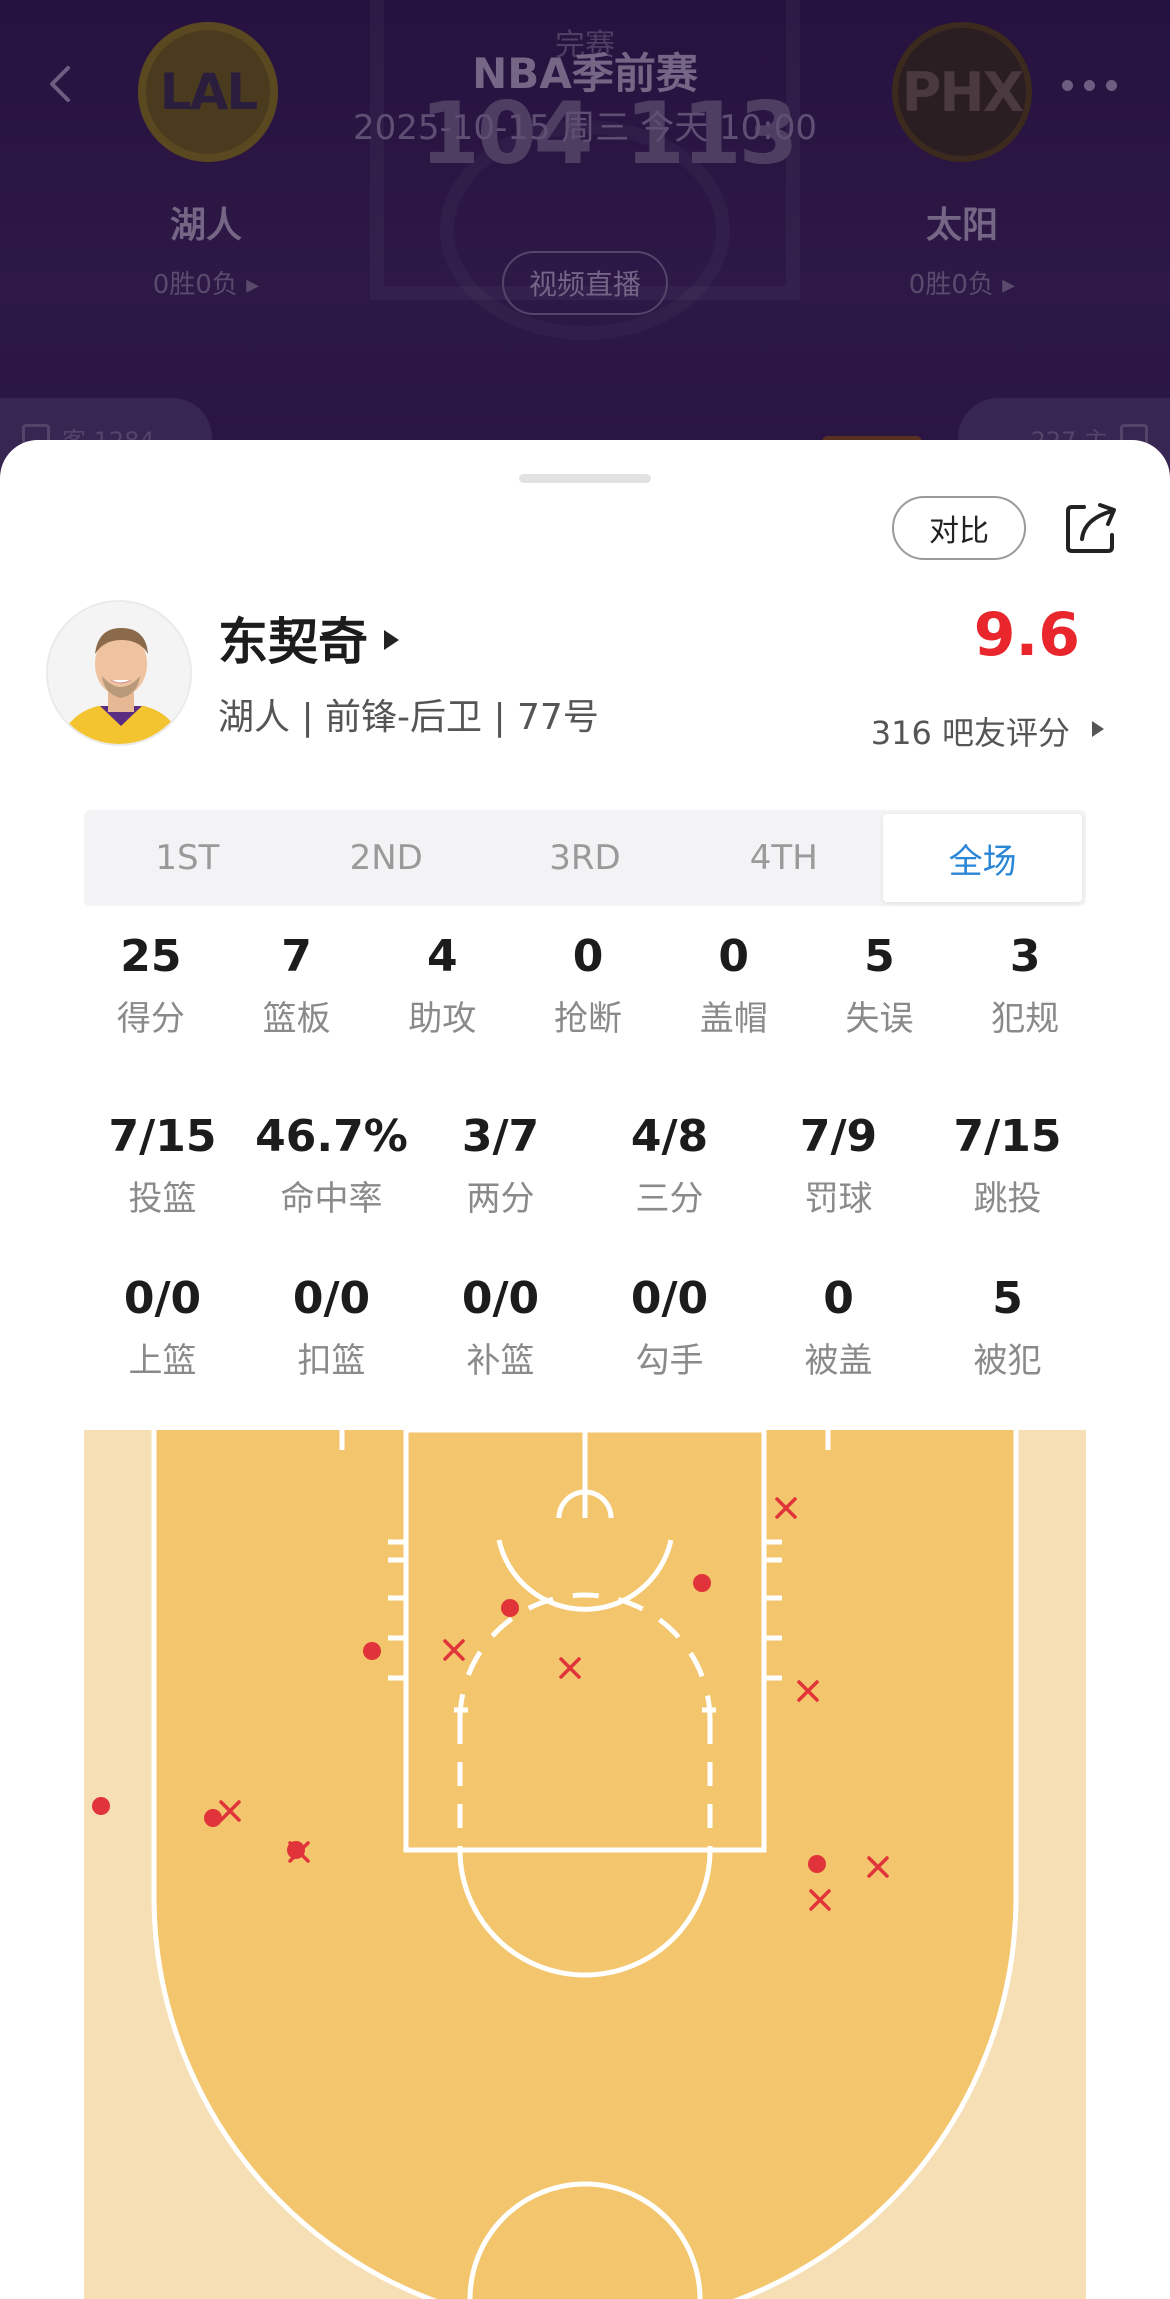 This screenshot has width=1170, height=2299. I want to click on stat-label: 抢断, so click(588, 1019).